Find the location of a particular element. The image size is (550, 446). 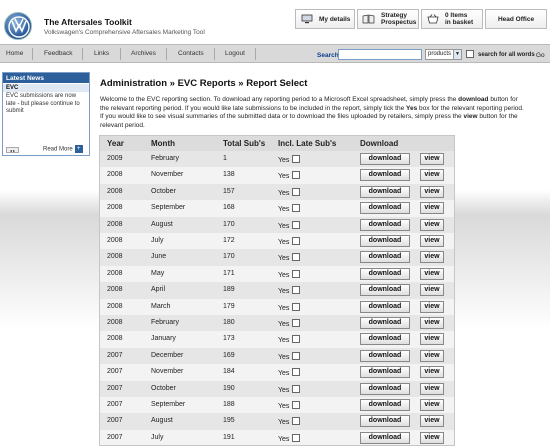

basket-label: 0 Items in basket is located at coordinates (459, 19).